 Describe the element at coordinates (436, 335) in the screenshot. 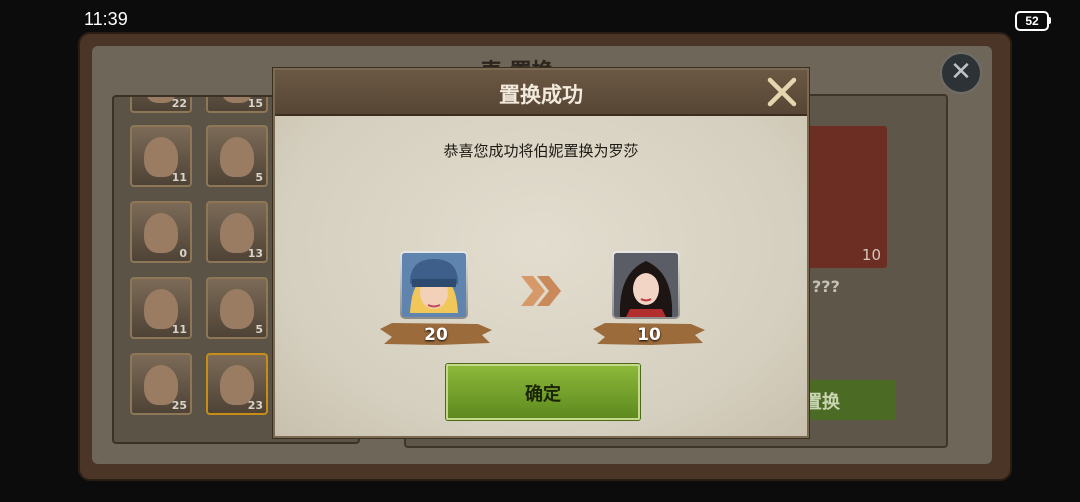

I see `from-hero-level: 20` at that location.